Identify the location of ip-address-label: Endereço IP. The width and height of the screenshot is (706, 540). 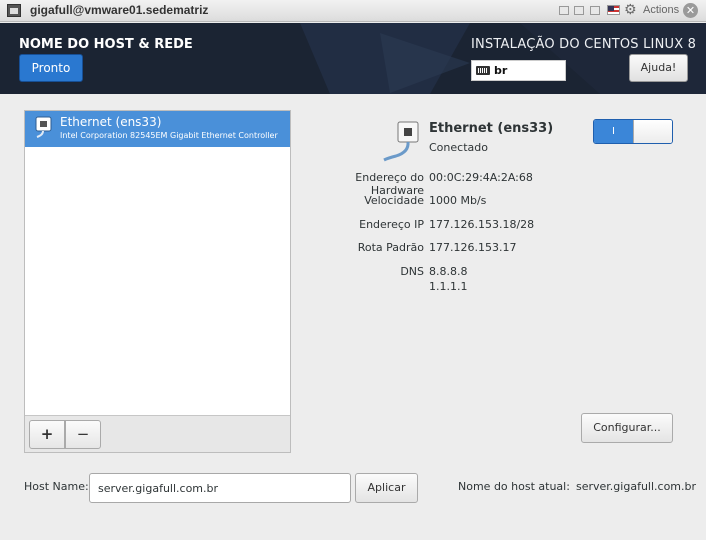
(391, 224).